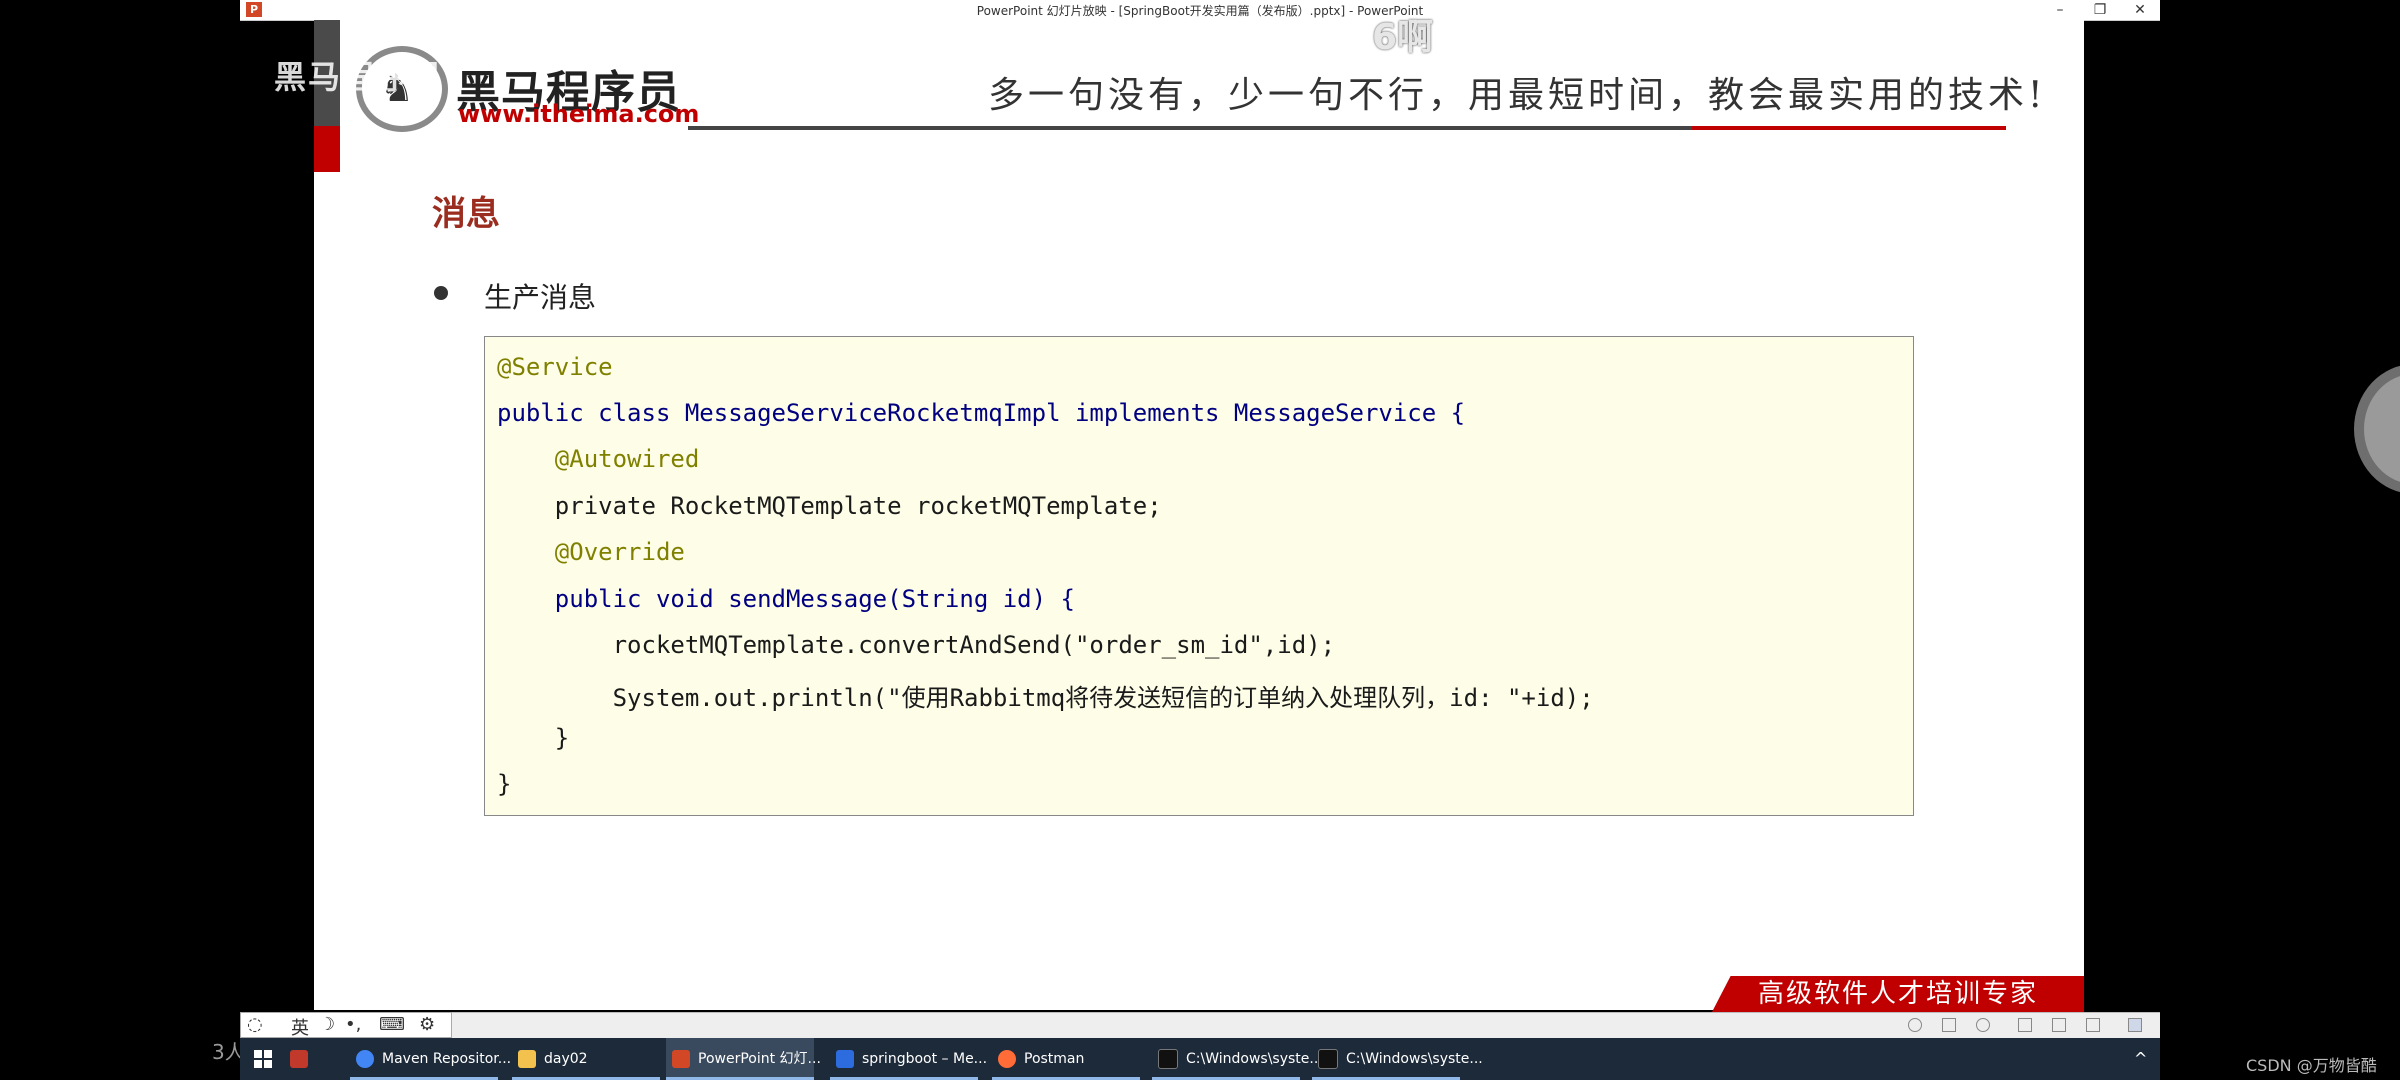 The image size is (2400, 1080). What do you see at coordinates (1983, 1025) in the screenshot?
I see `next-slide-icon` at bounding box center [1983, 1025].